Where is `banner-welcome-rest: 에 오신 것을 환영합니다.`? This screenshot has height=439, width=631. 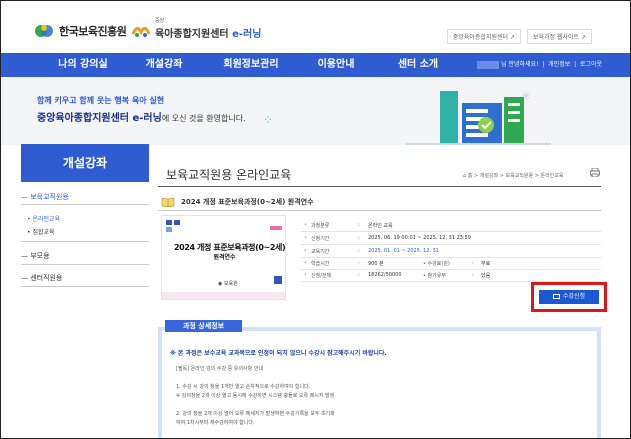
banner-welcome-rest: 에 오신 것을 환영합니다. is located at coordinates (203, 118).